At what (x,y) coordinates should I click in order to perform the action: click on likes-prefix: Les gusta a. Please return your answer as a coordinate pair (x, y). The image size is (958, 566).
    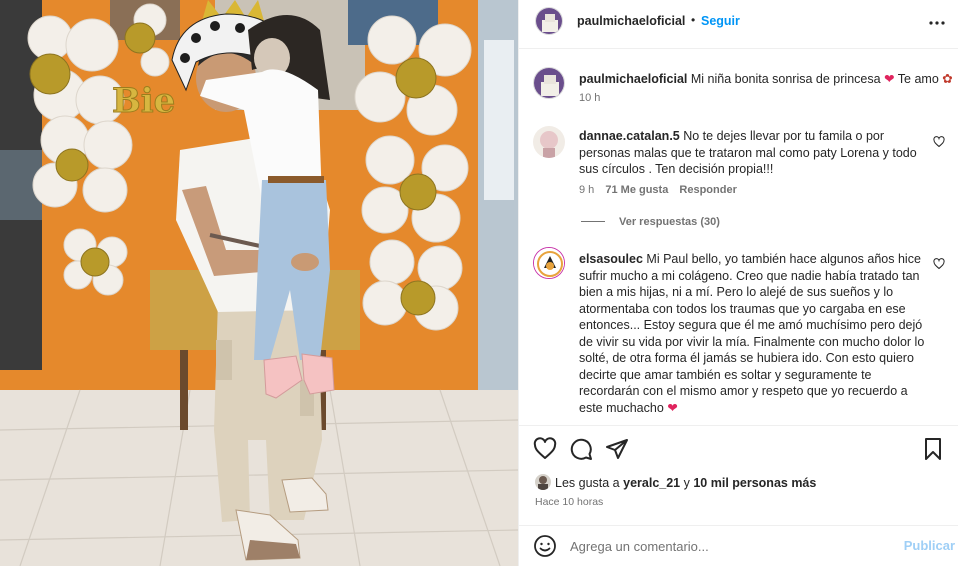
    Looking at the image, I should click on (587, 483).